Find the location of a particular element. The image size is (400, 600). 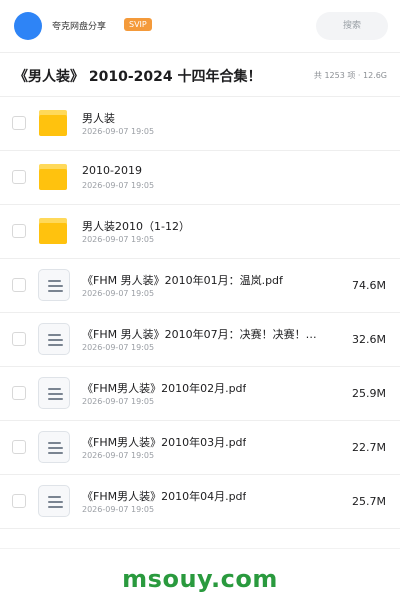

footer: msouy.com is located at coordinates (200, 574).